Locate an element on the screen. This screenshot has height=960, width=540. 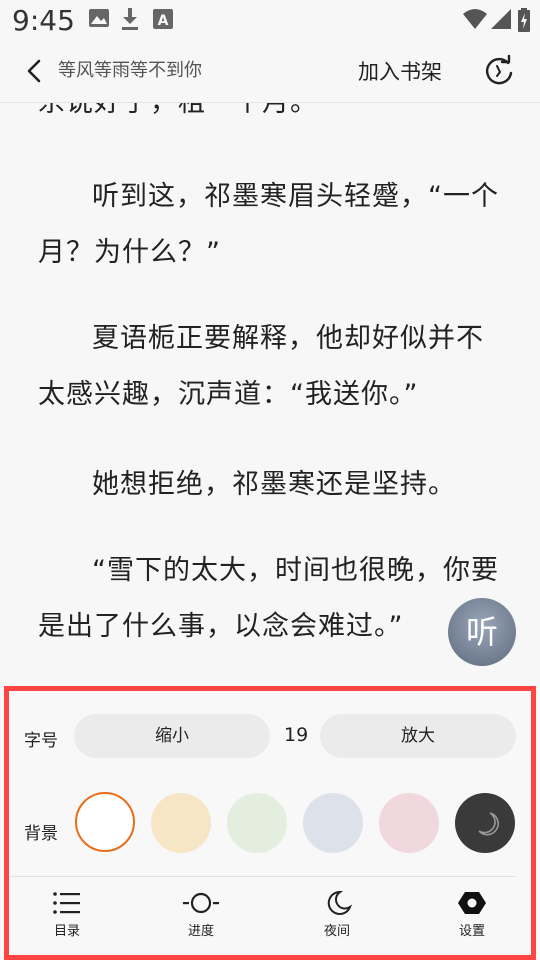
paragraph: 她想拒绝，祁墨寒还是坚持。 is located at coordinates (274, 484).